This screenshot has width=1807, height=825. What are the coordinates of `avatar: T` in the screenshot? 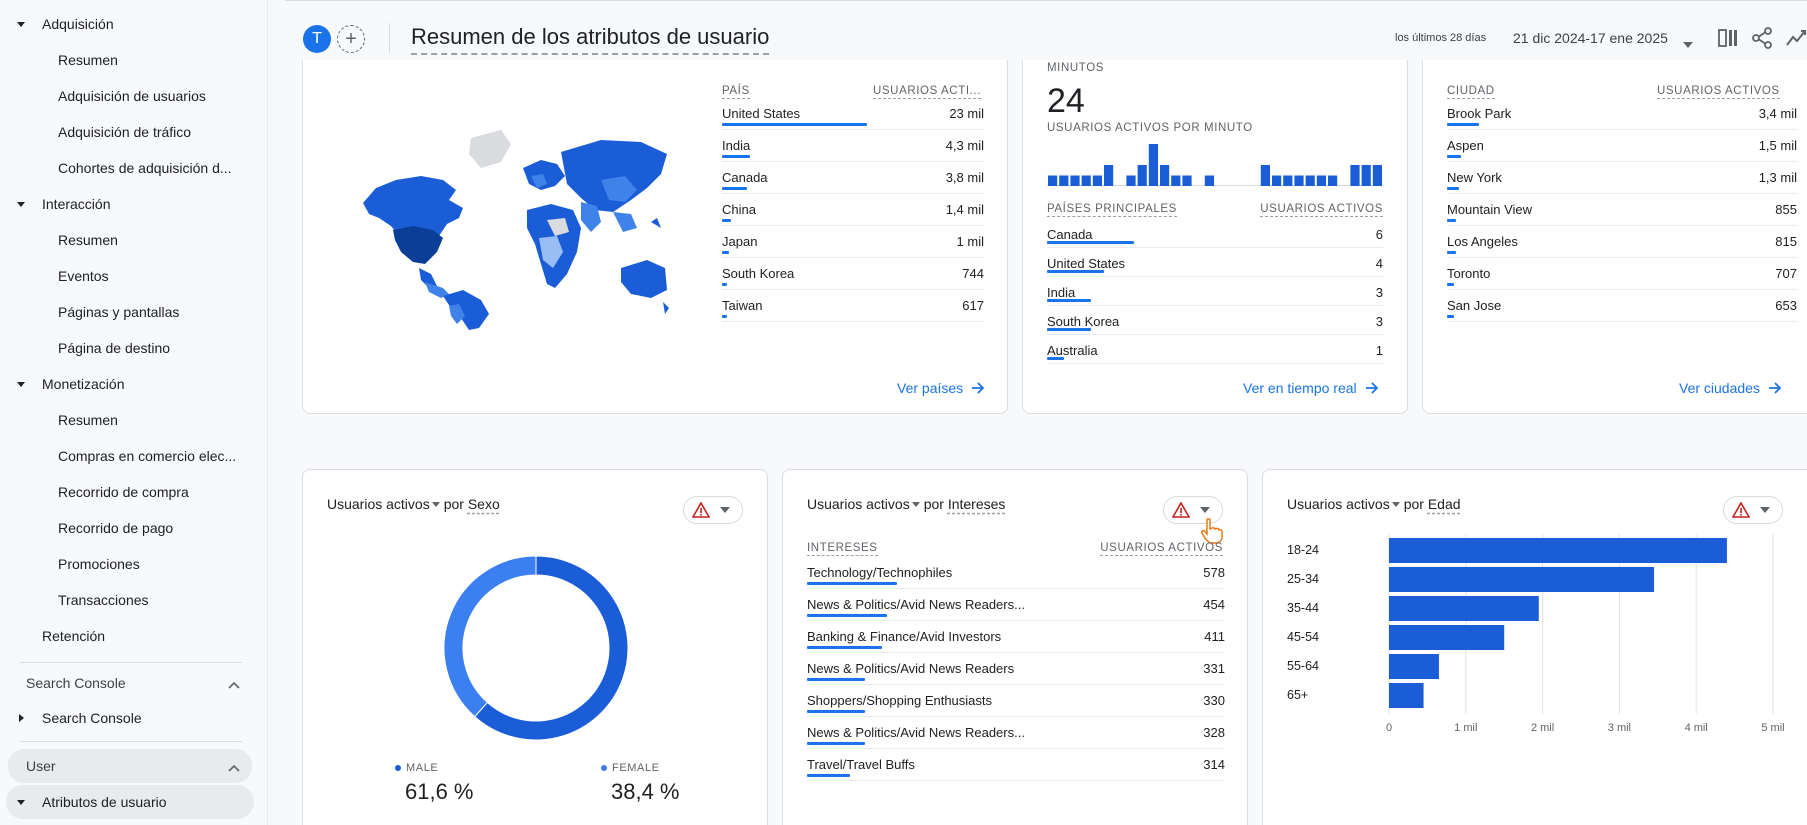 It's located at (317, 39).